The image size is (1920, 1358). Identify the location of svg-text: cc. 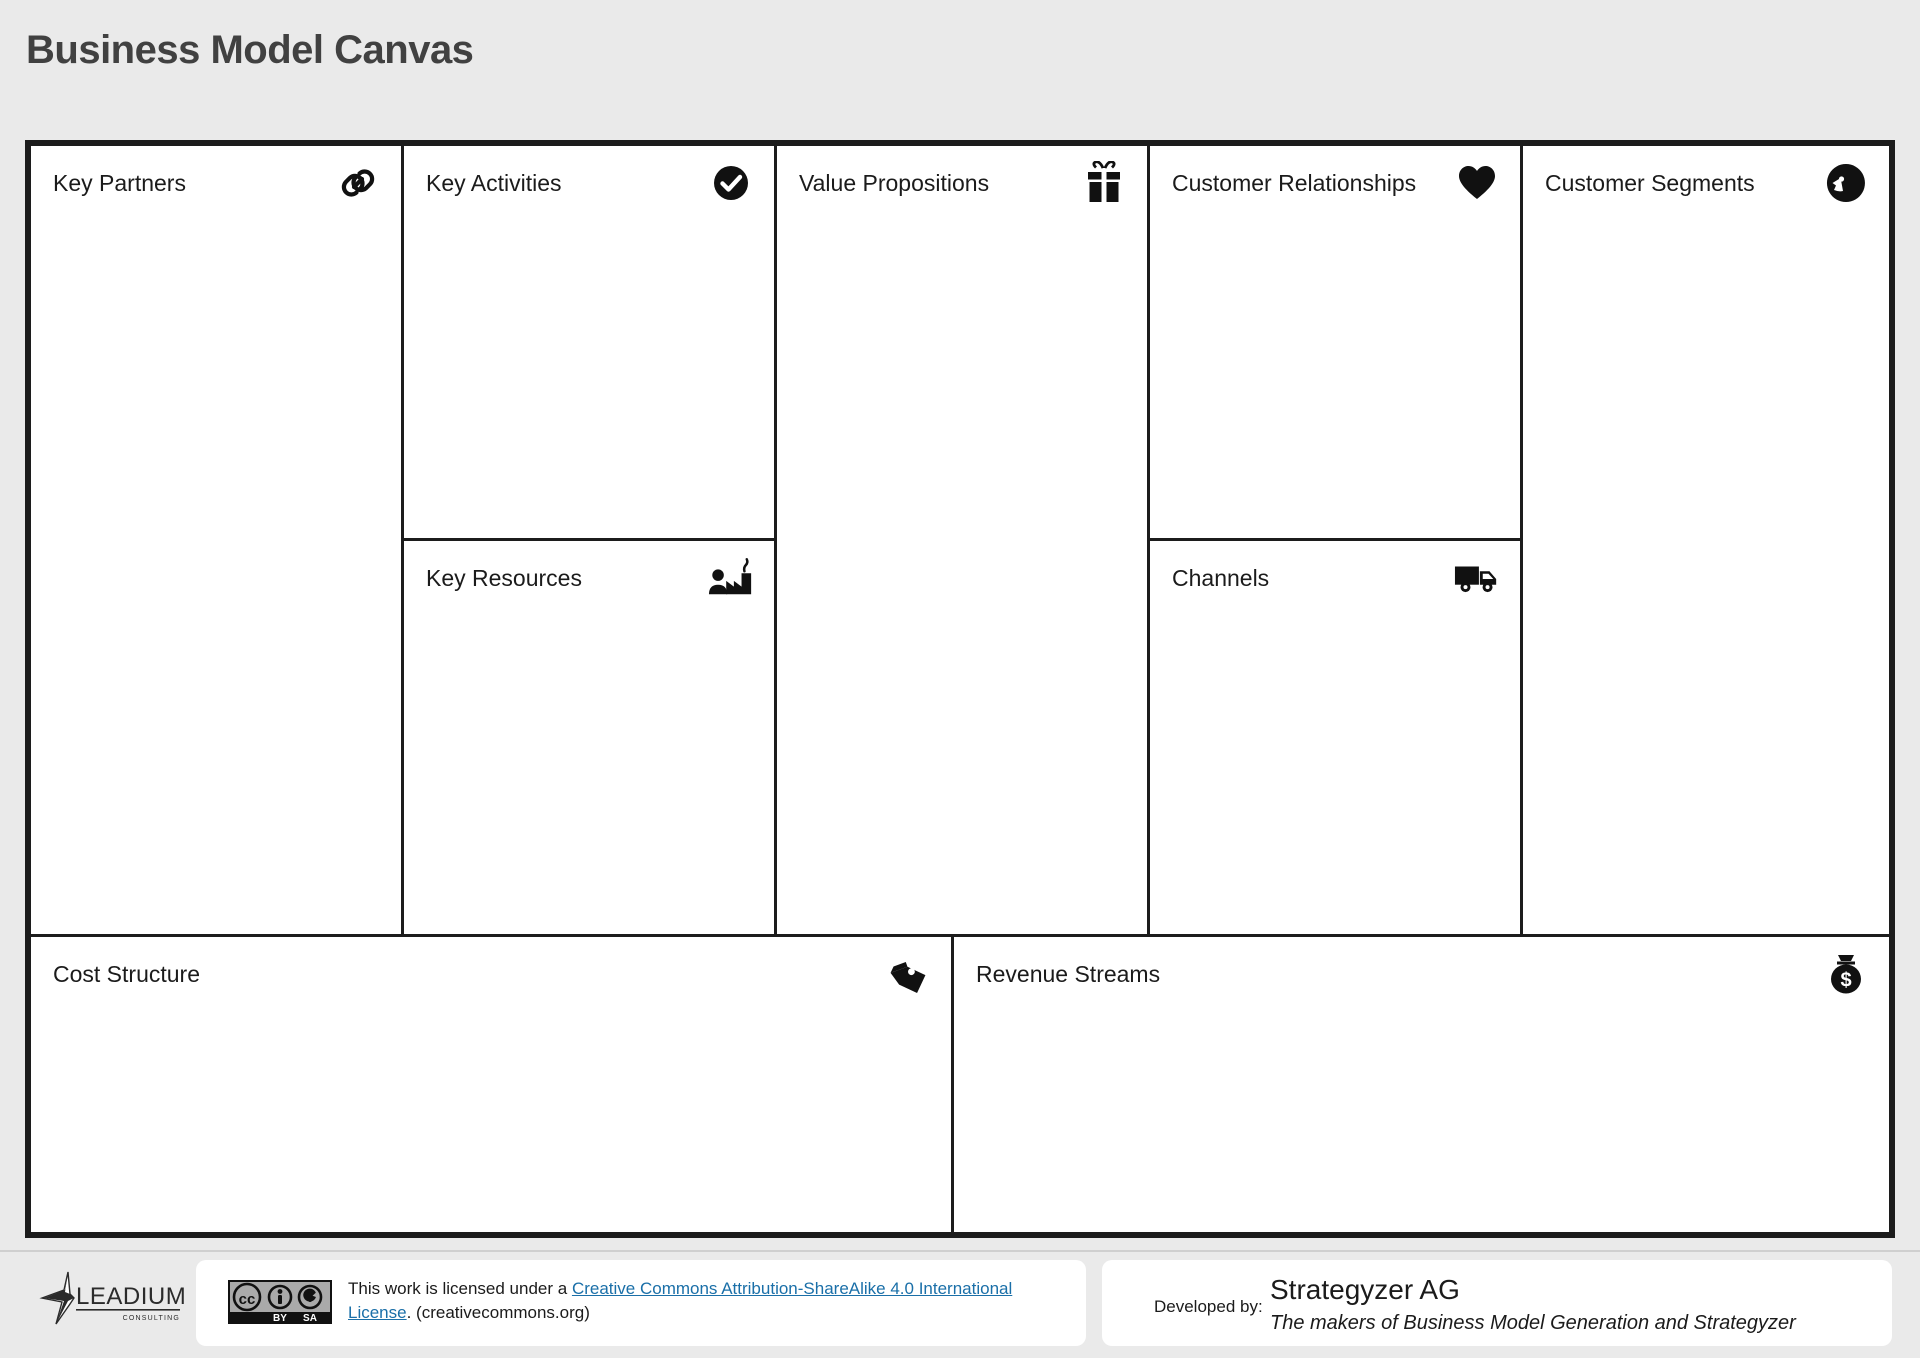
(247, 1299).